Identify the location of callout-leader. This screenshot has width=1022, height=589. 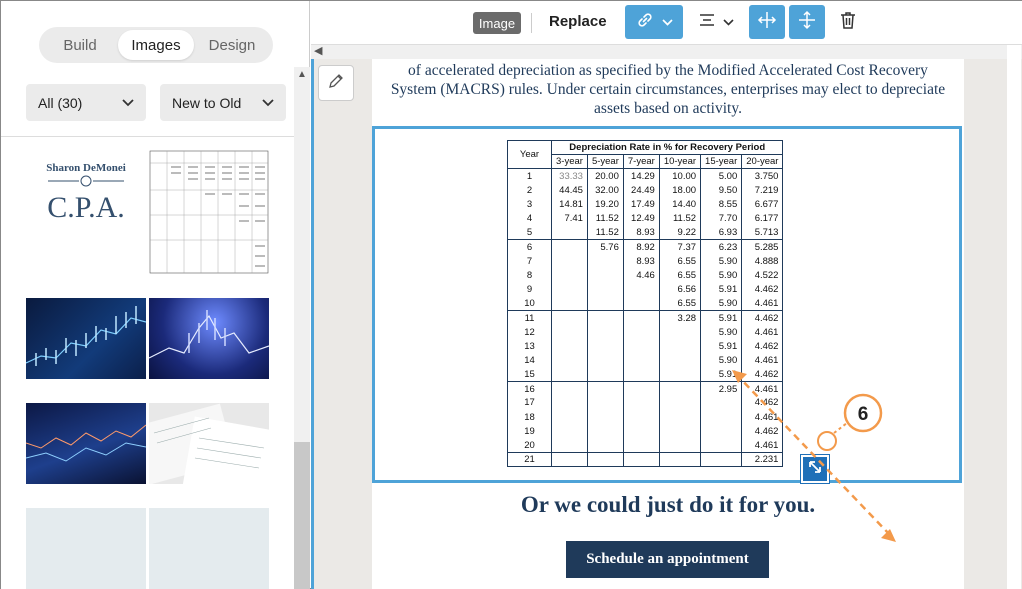
(840, 428).